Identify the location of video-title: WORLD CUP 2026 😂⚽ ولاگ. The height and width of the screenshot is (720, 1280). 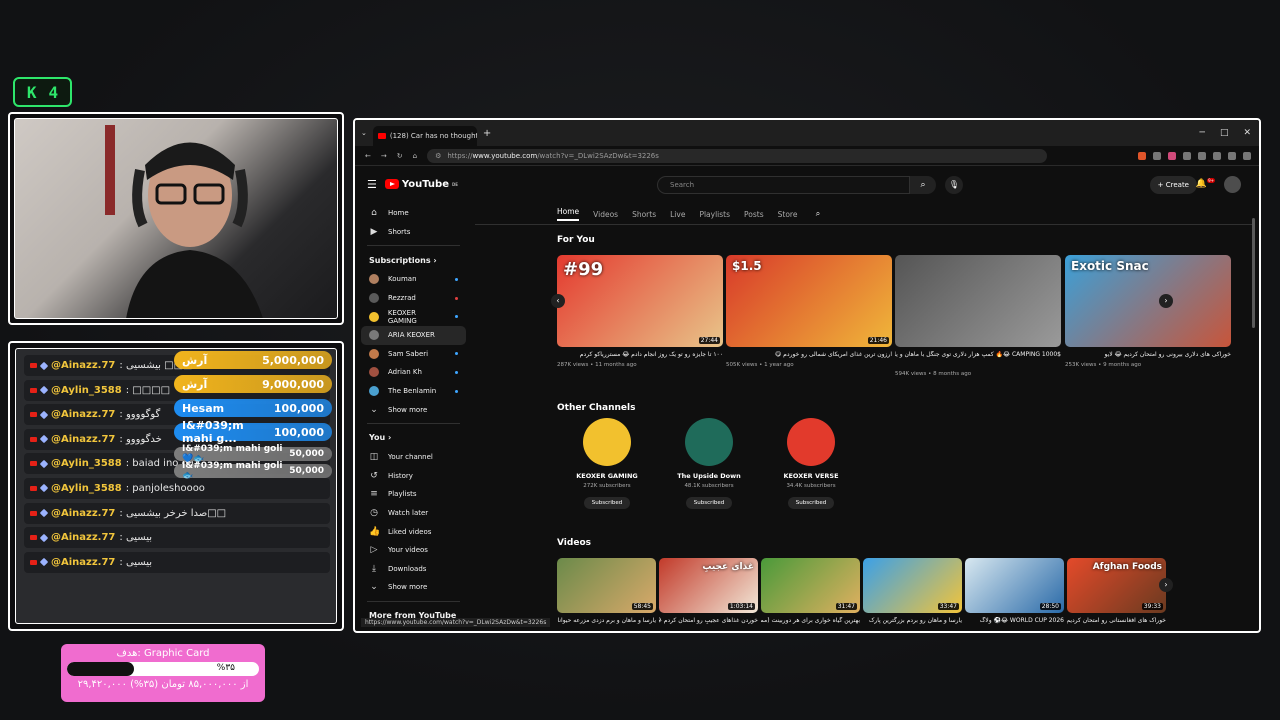
(1014, 620).